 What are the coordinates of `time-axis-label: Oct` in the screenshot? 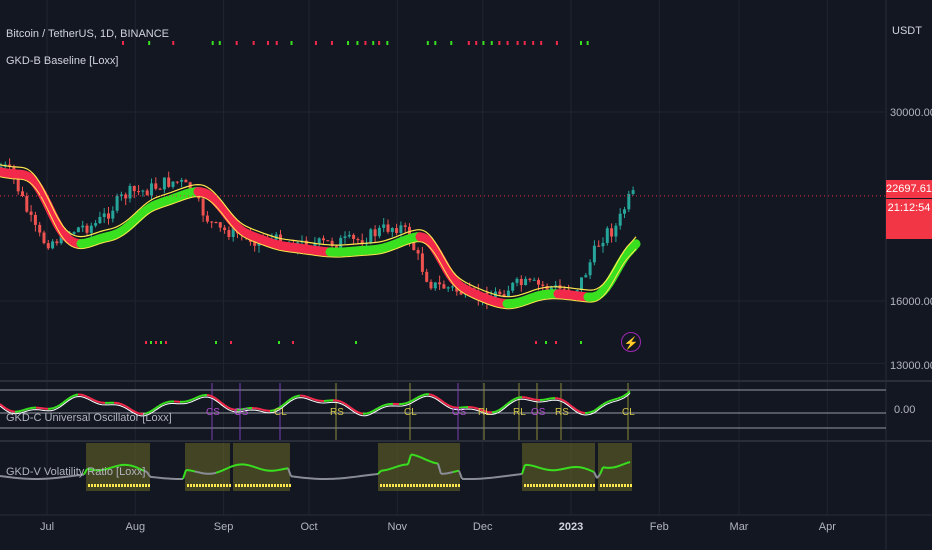 It's located at (308, 527).